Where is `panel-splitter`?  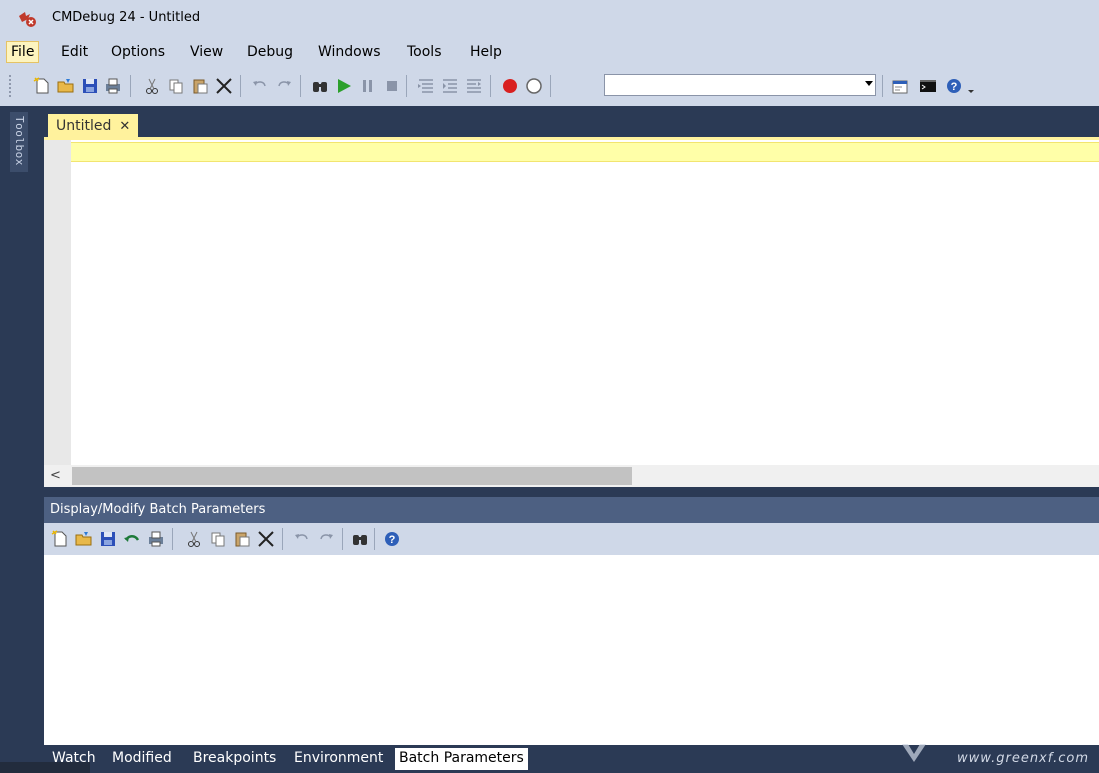 panel-splitter is located at coordinates (571, 492).